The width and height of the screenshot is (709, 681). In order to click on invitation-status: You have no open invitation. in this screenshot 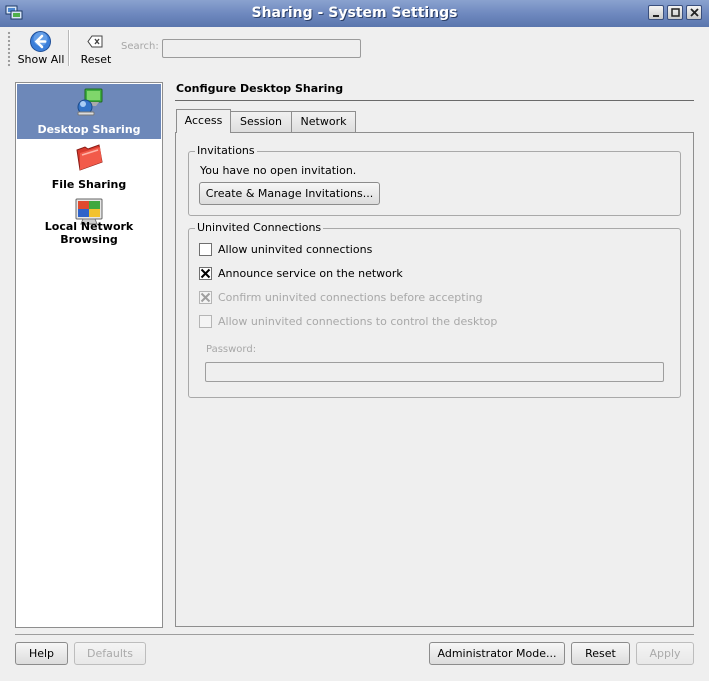, I will do `click(278, 170)`.